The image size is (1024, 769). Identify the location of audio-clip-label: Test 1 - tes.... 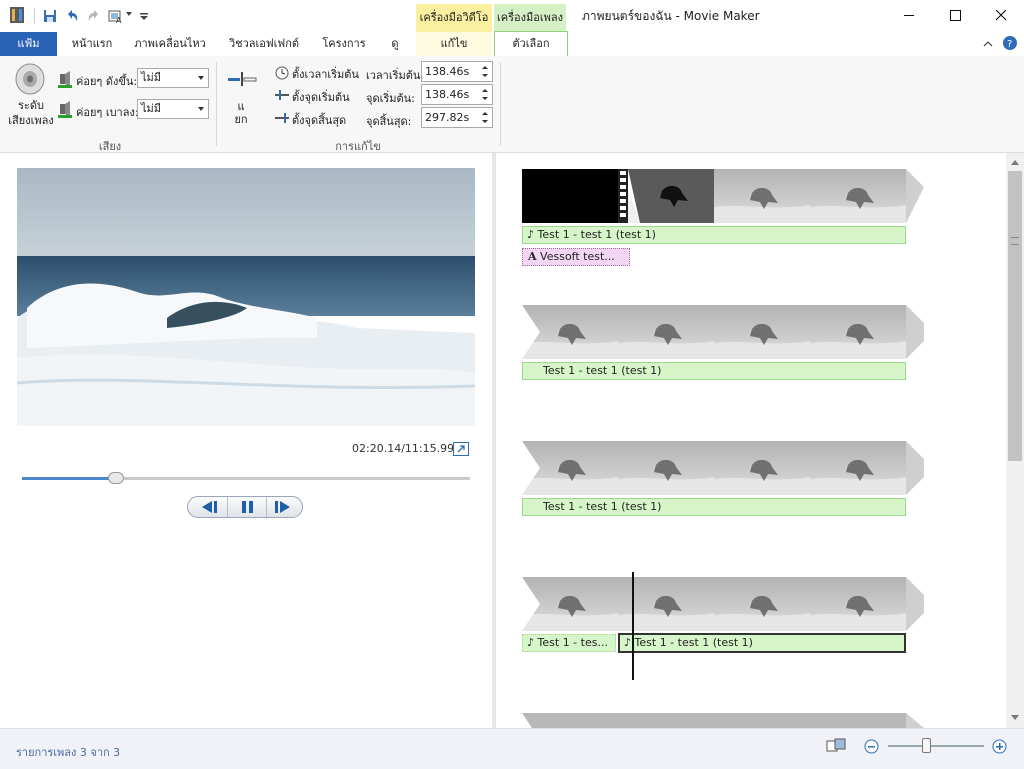
(572, 642).